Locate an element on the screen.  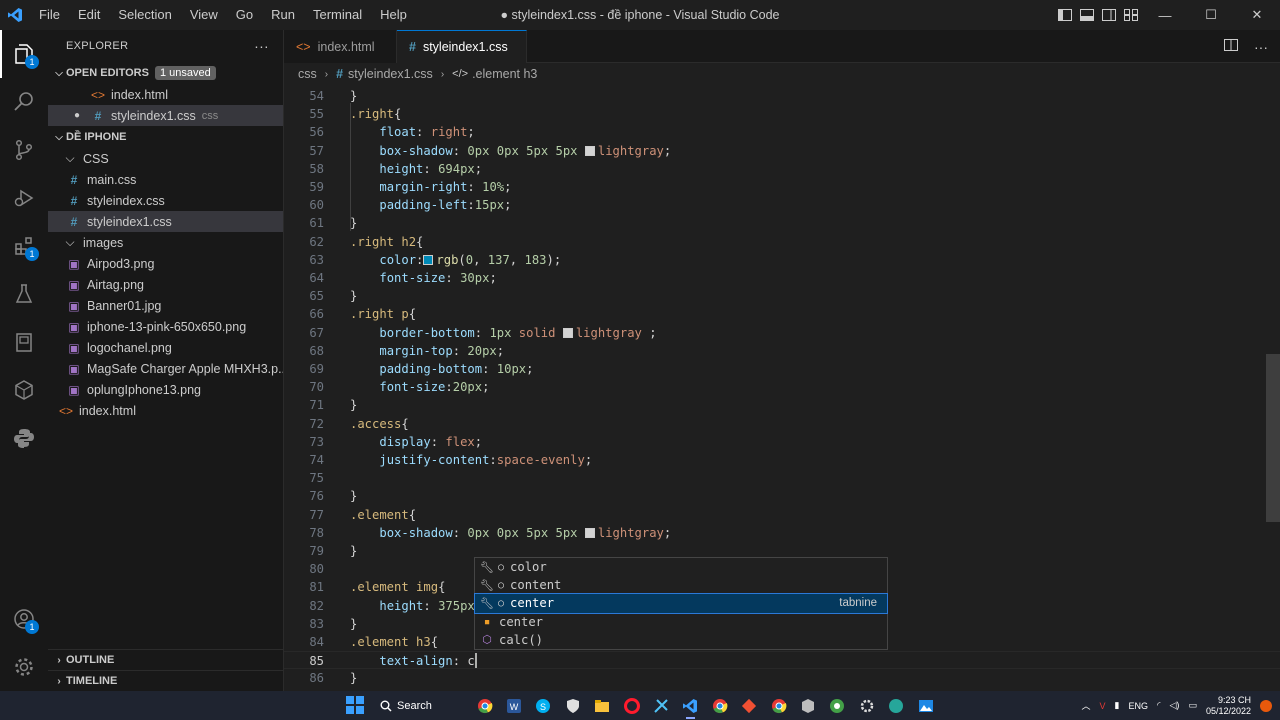
manage-gear-icon is located at coordinates (24, 667).